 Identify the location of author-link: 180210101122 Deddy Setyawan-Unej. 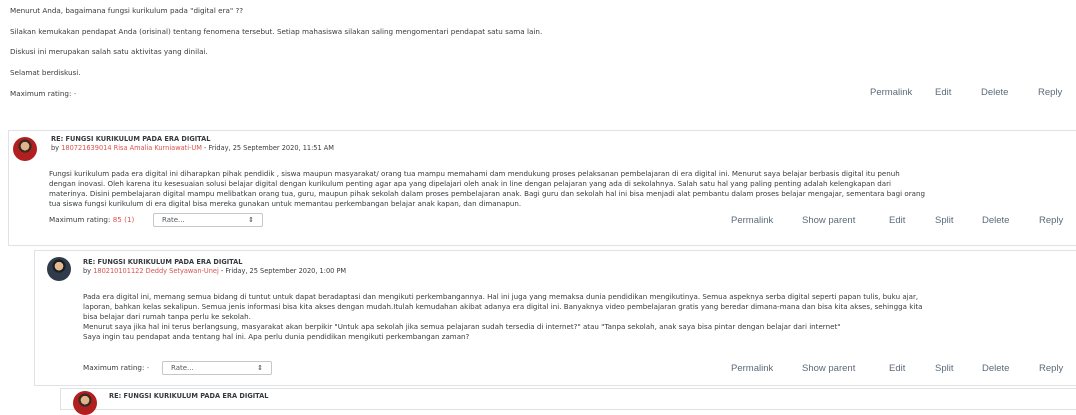
(156, 271).